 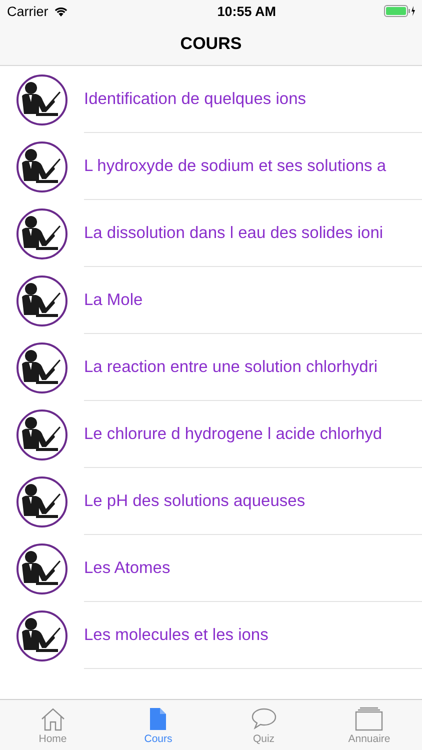 What do you see at coordinates (195, 99) in the screenshot?
I see `course-title: Identification de quelques ions` at bounding box center [195, 99].